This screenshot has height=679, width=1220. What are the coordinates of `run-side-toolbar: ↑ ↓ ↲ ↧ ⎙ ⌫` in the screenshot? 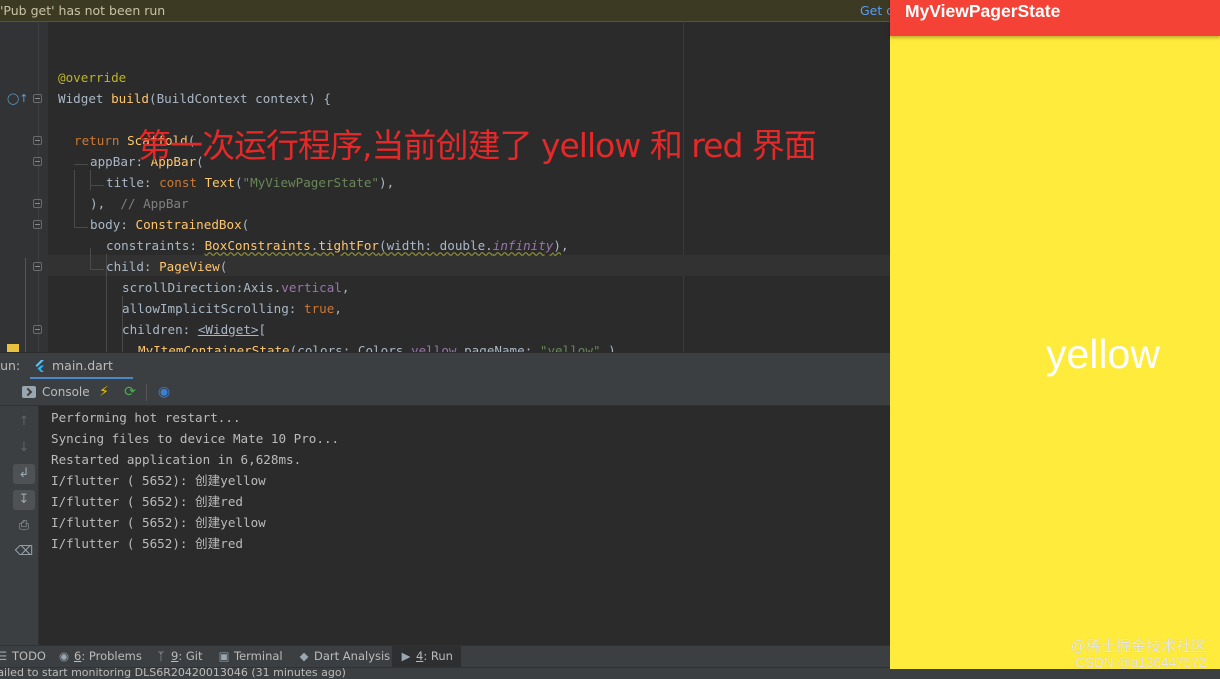 It's located at (19, 525).